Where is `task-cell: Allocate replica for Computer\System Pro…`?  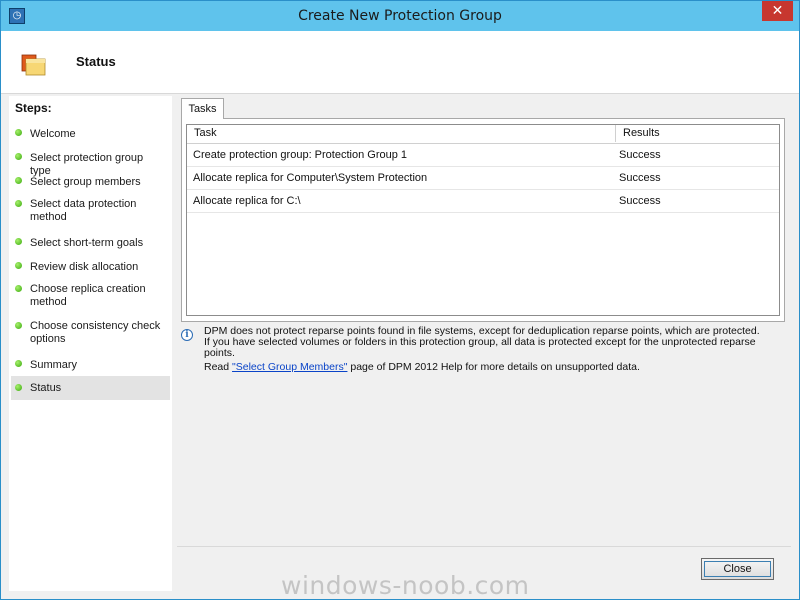 task-cell: Allocate replica for Computer\System Pro… is located at coordinates (310, 178).